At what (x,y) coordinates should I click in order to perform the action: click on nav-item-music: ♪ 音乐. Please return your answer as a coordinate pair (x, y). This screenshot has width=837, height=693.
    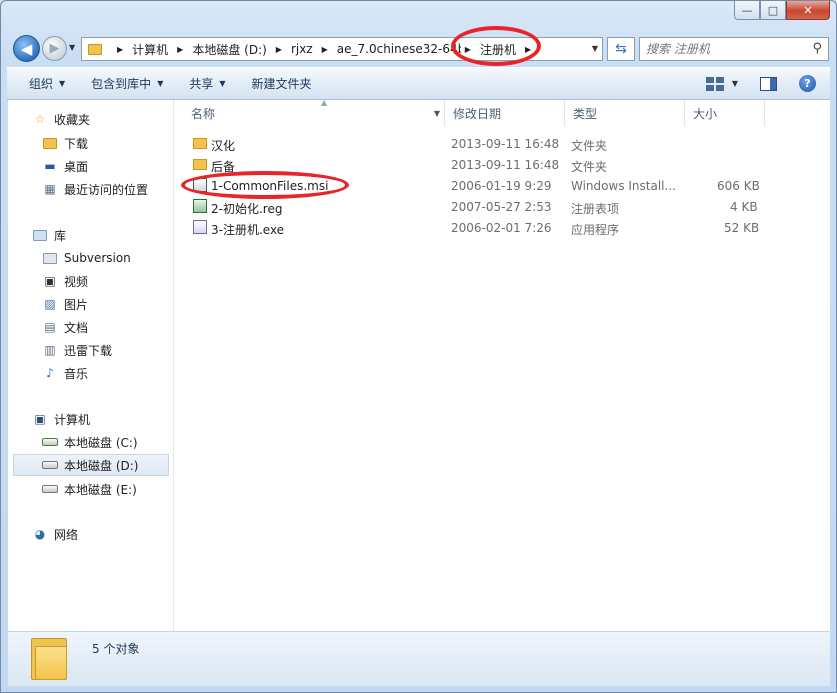
    Looking at the image, I should click on (65, 373).